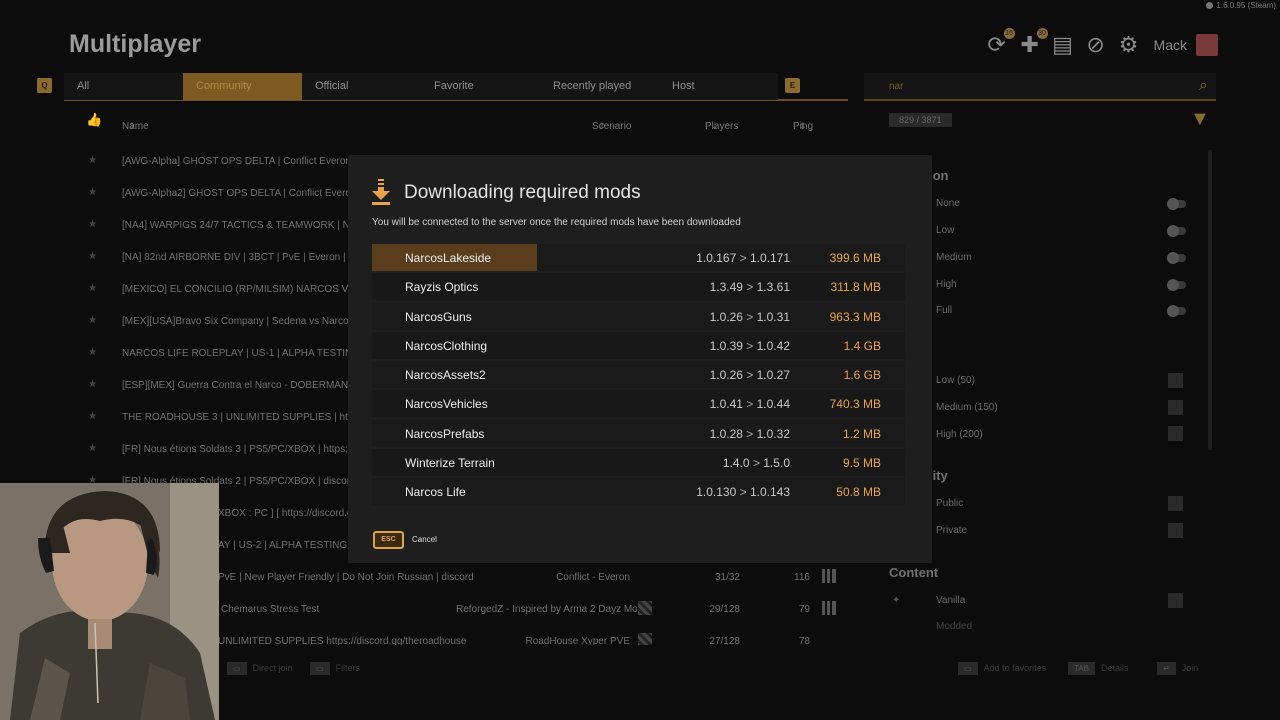 The width and height of the screenshot is (1280, 720). I want to click on mod-version: 1.0.130 > 1.0.143, so click(743, 492).